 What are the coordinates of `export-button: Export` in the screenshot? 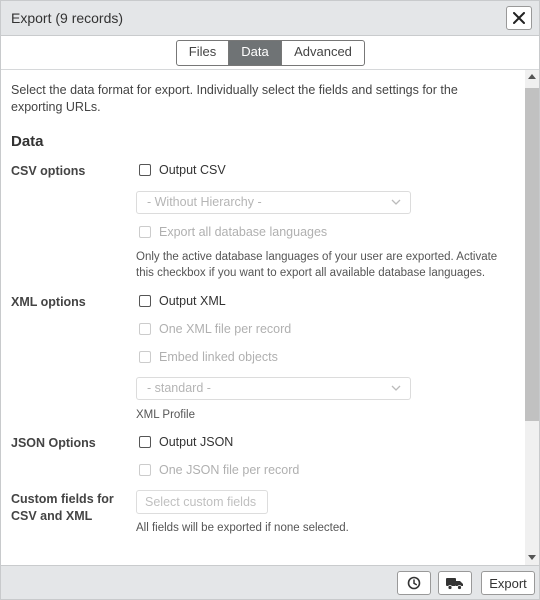 It's located at (508, 583).